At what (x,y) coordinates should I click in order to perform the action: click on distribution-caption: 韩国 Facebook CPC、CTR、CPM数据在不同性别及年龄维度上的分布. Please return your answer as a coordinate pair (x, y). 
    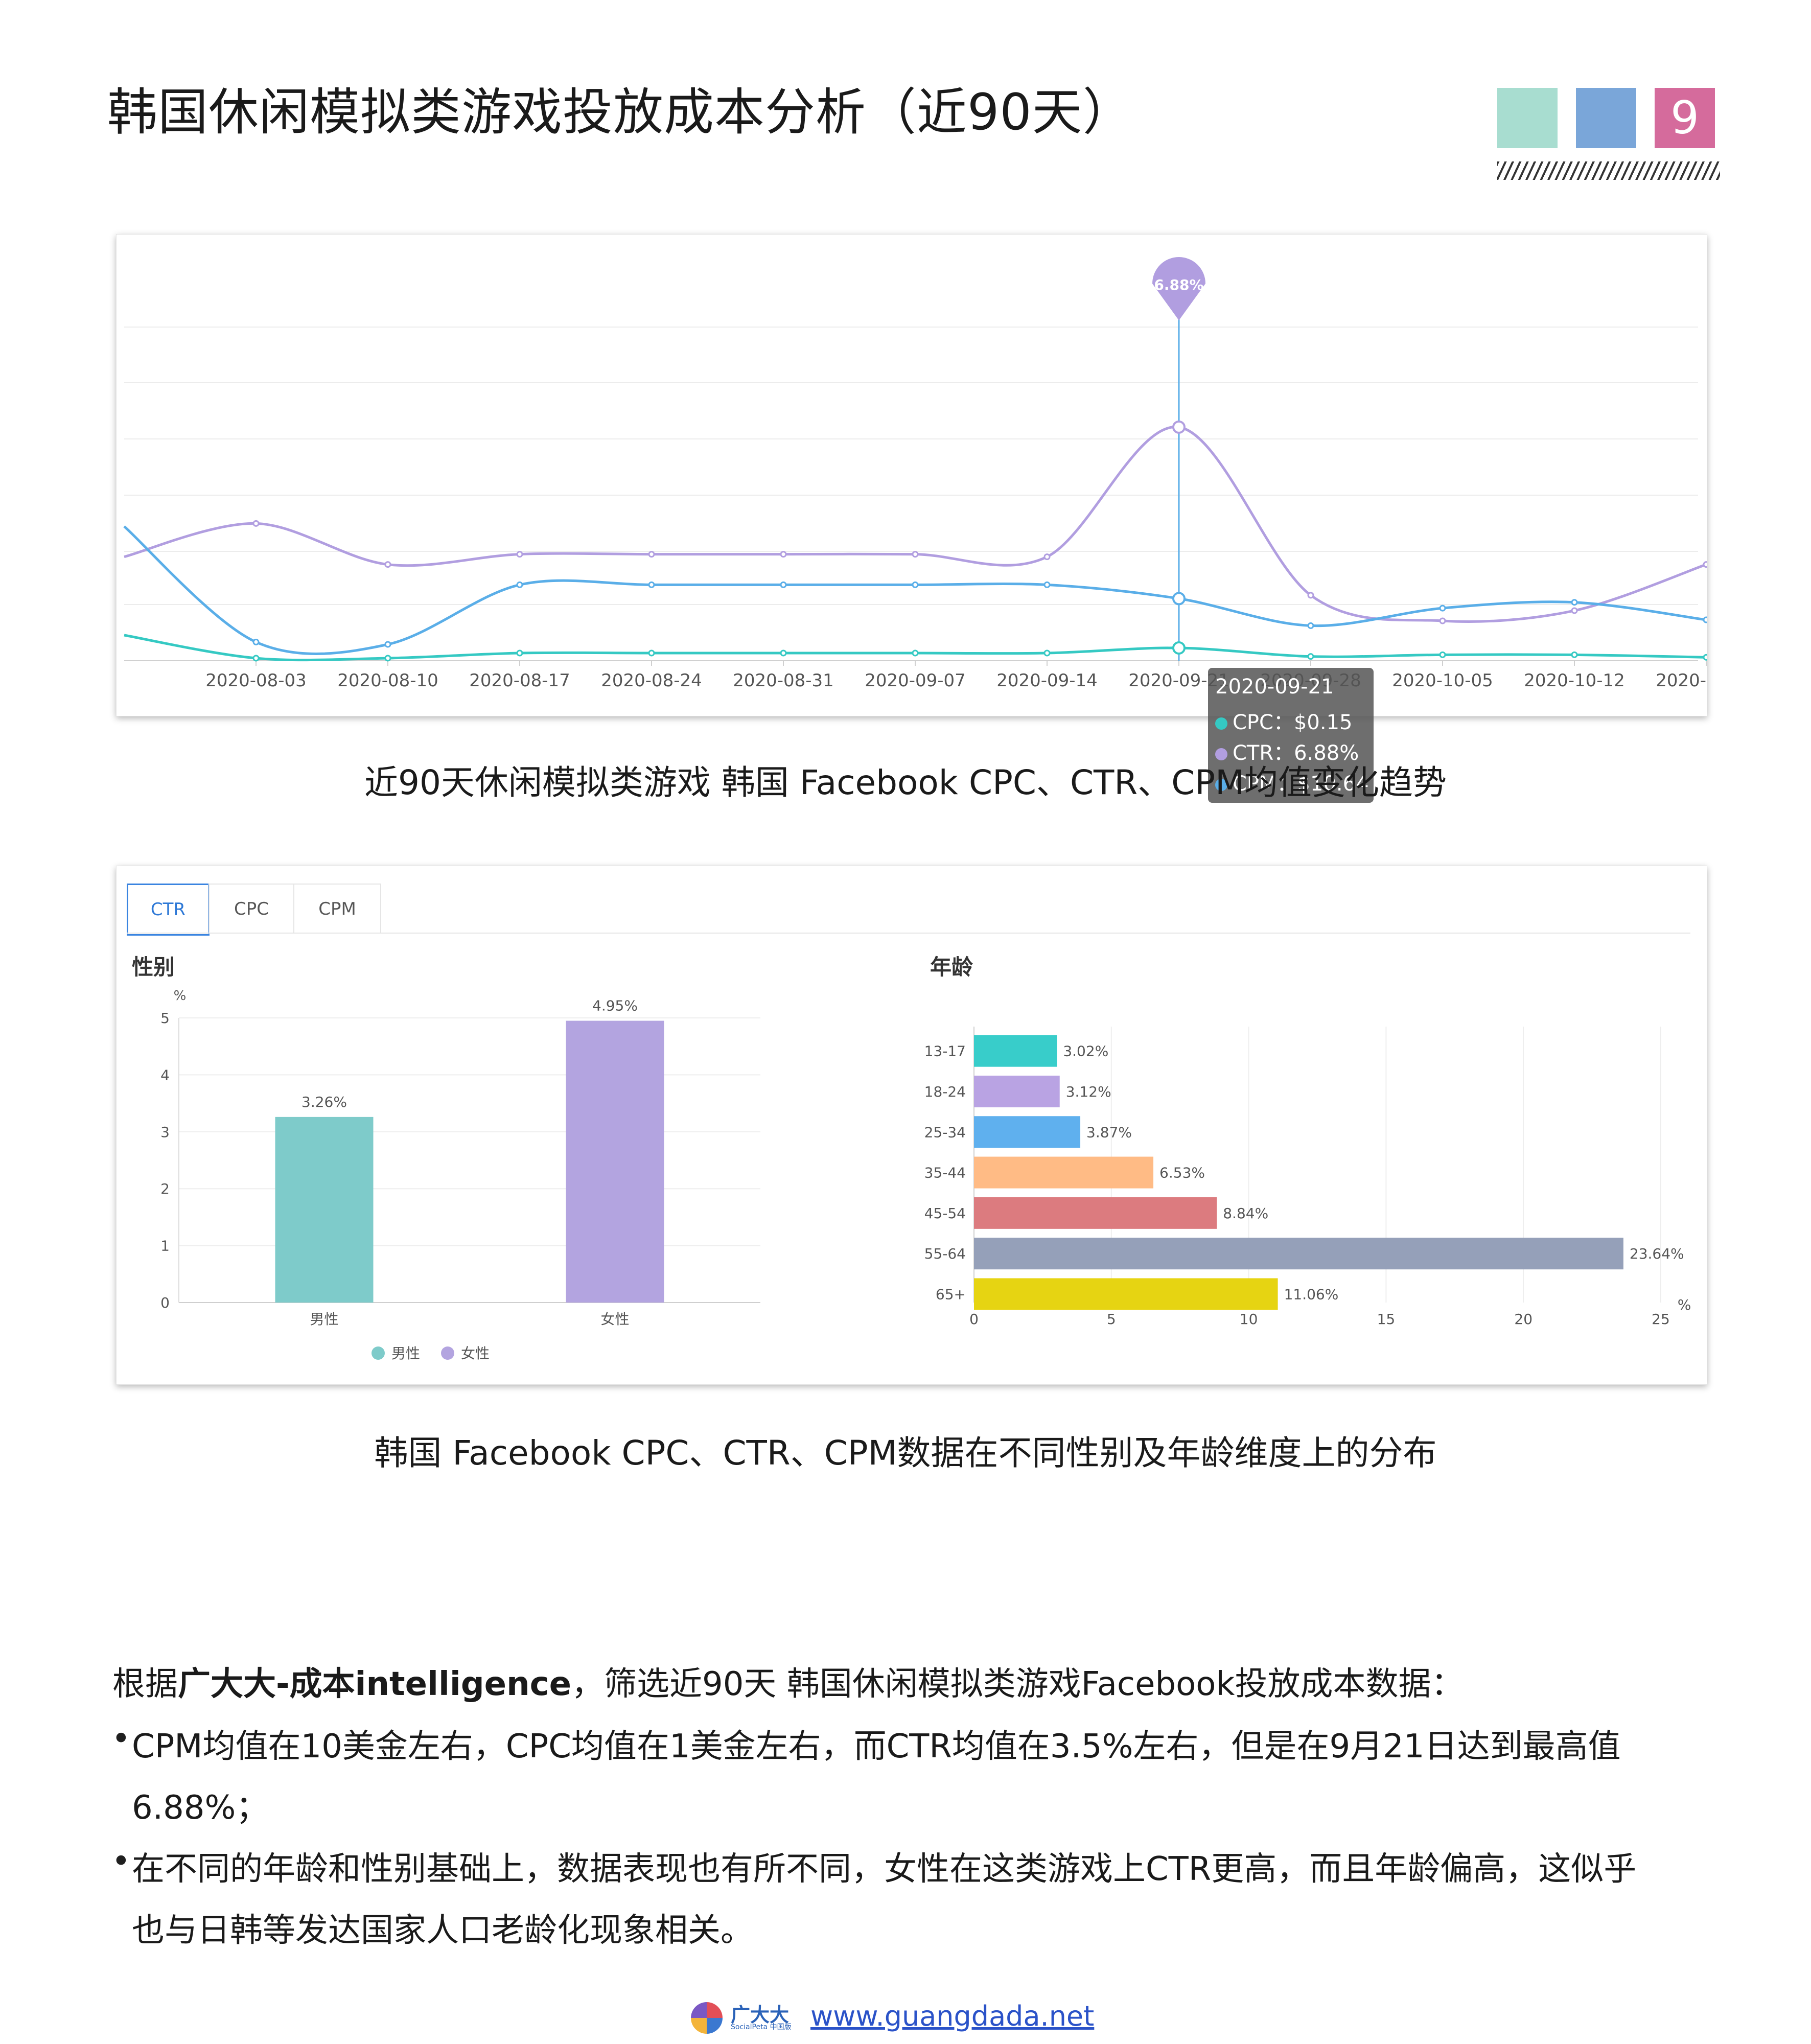
    Looking at the image, I should click on (905, 1453).